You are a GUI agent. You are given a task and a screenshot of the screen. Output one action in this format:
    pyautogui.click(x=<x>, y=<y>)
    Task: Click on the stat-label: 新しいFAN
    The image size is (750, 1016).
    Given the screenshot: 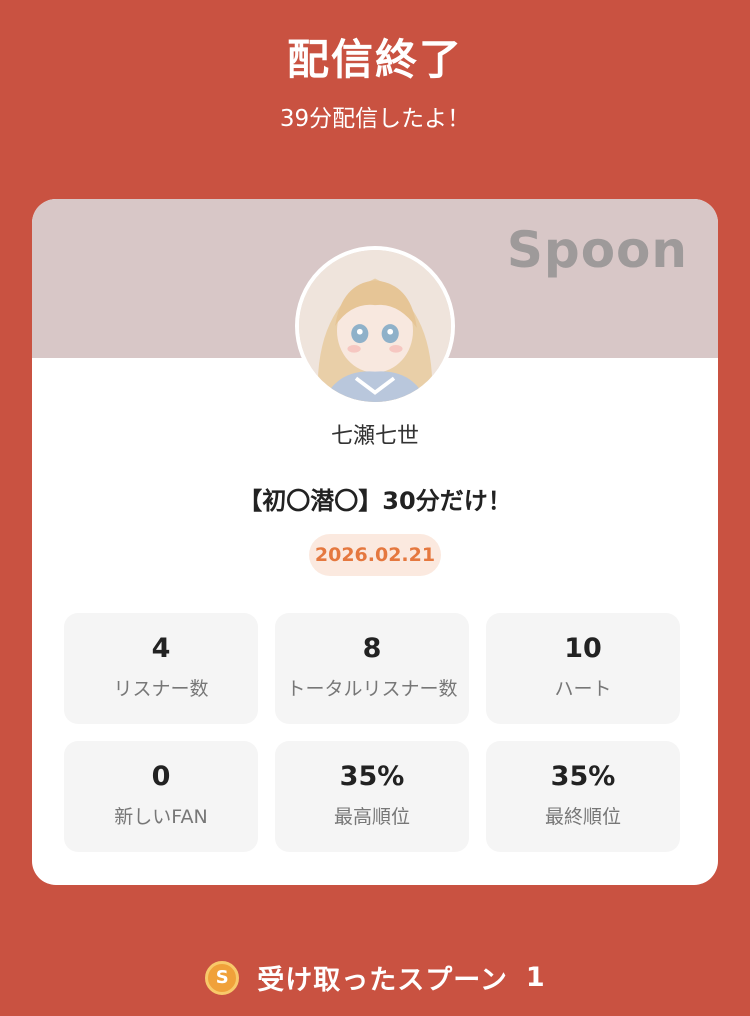 What is the action you would take?
    pyautogui.click(x=161, y=817)
    